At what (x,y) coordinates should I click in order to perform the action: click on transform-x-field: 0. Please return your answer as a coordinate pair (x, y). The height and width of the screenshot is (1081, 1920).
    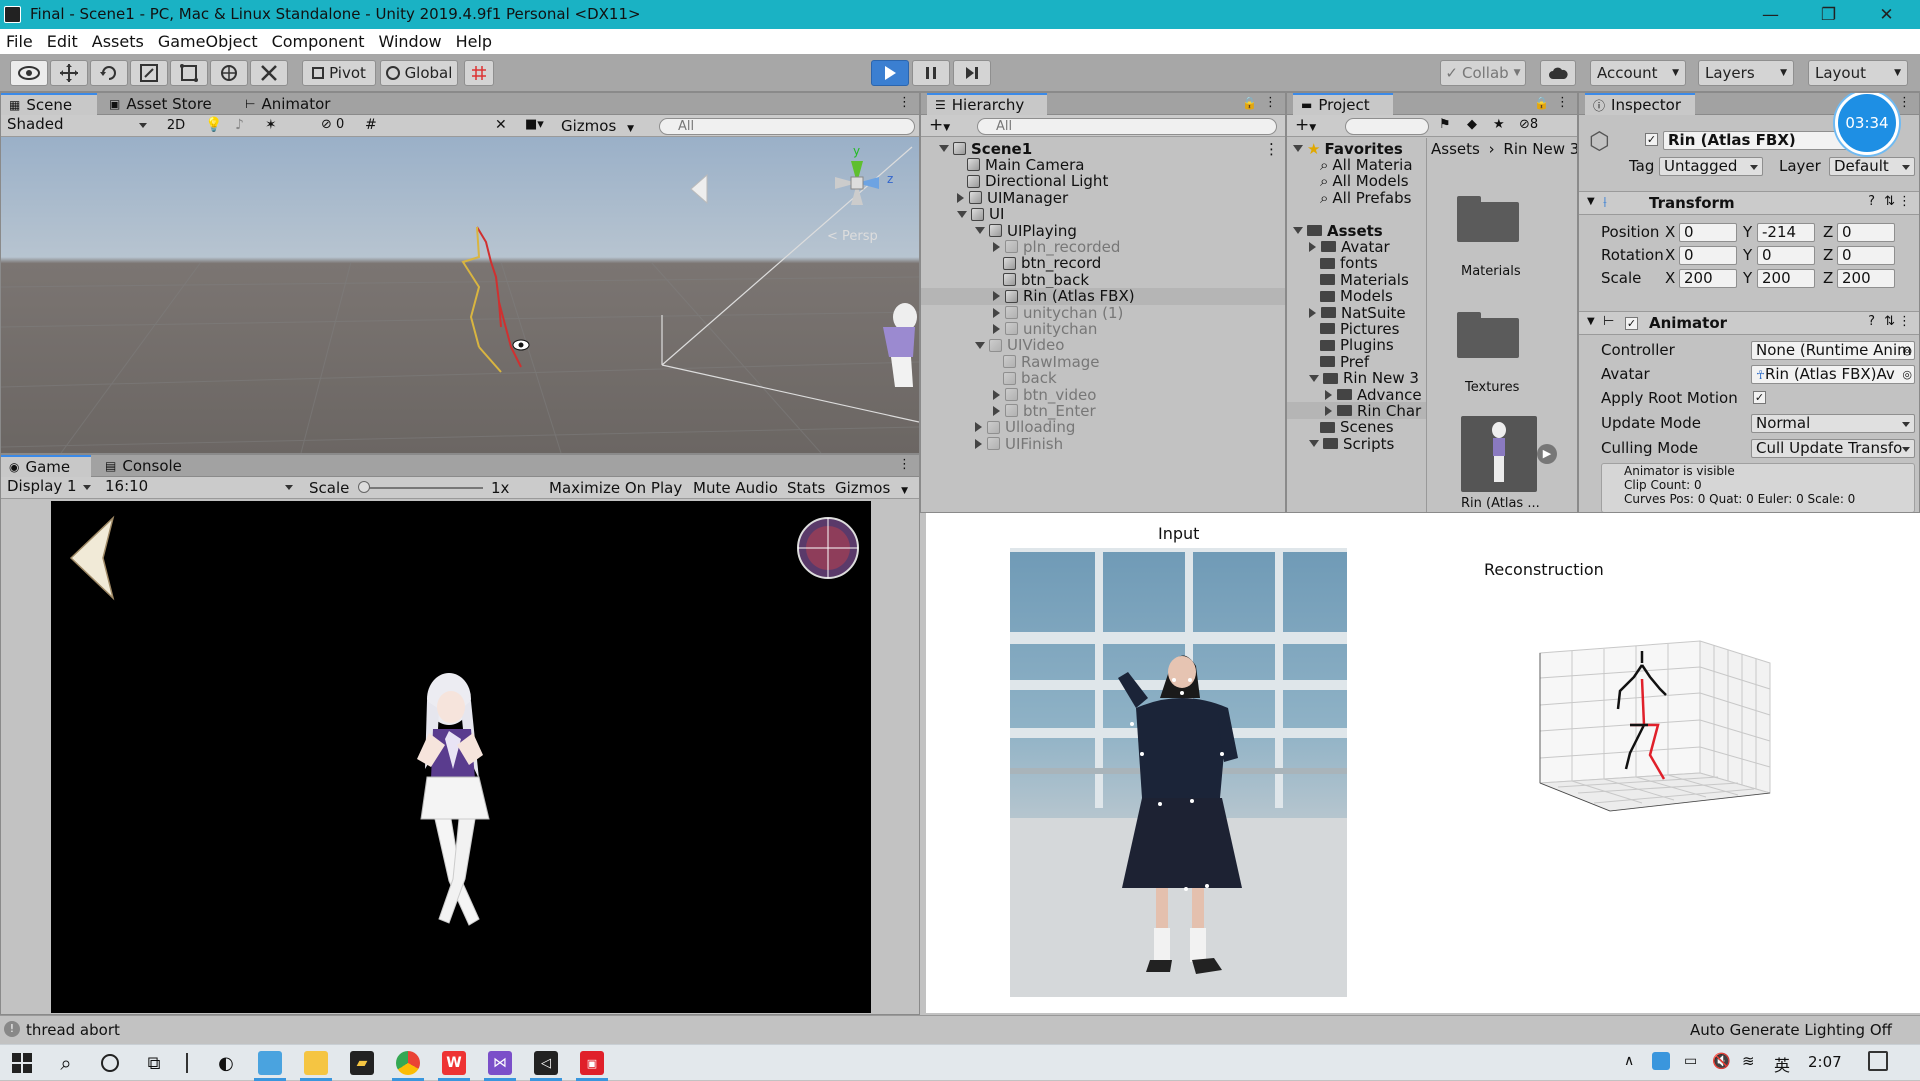
    Looking at the image, I should click on (1708, 232).